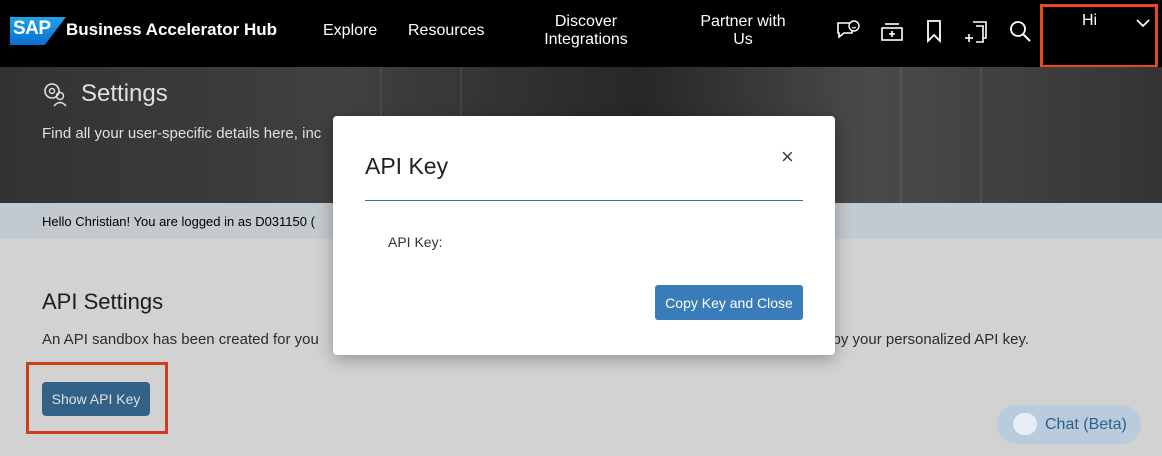 Image resolution: width=1162 pixels, height=456 pixels. What do you see at coordinates (584, 200) in the screenshot?
I see `dialog-divider` at bounding box center [584, 200].